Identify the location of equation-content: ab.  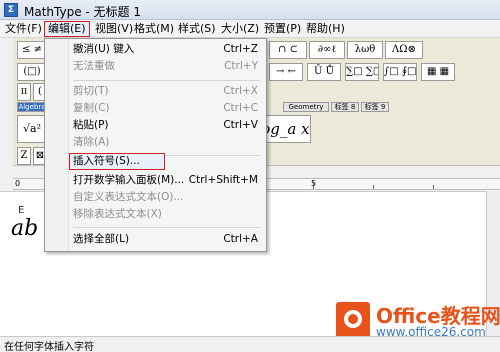
(24, 228).